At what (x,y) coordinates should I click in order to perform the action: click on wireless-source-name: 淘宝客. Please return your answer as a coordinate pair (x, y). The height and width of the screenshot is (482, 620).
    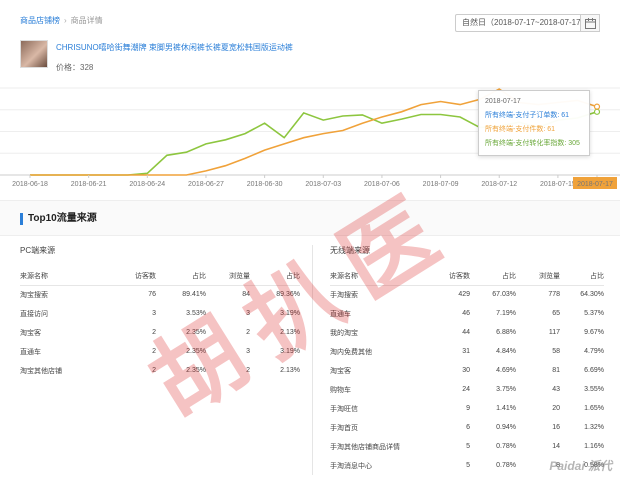
    Looking at the image, I should click on (340, 371).